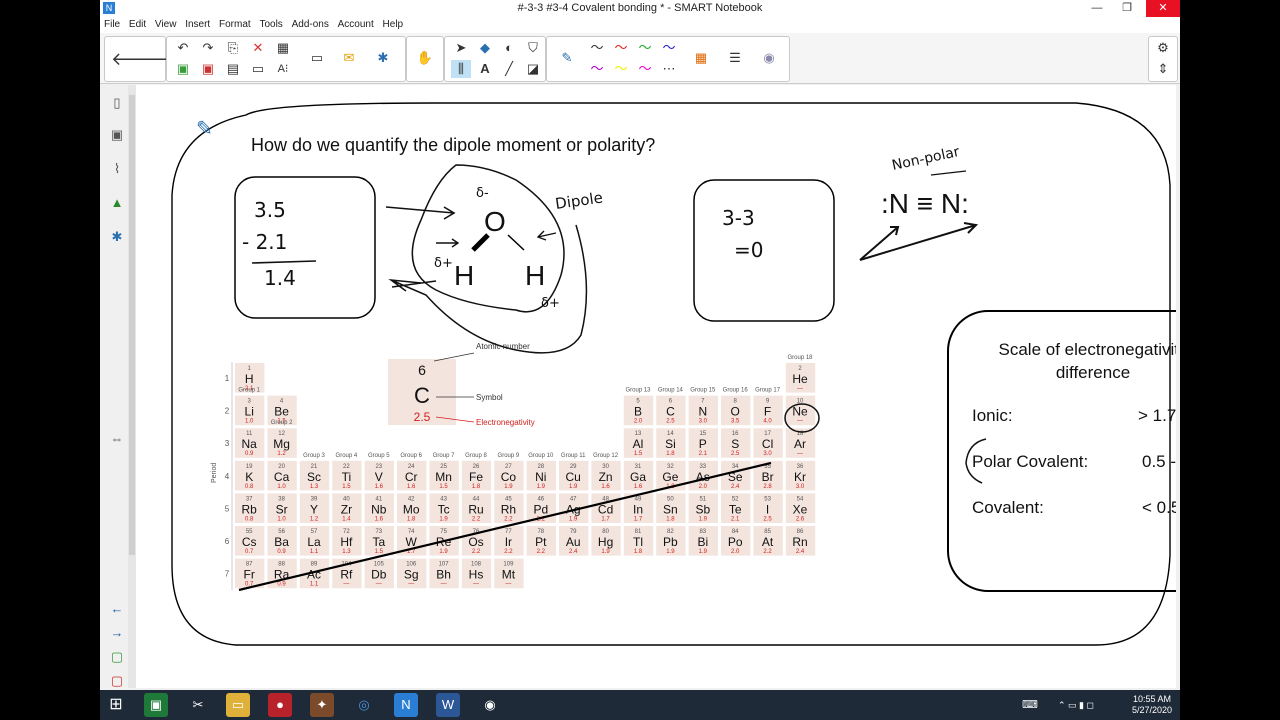  Describe the element at coordinates (669, 48) in the screenshot. I see `pen-blue-icon: 〜` at that location.